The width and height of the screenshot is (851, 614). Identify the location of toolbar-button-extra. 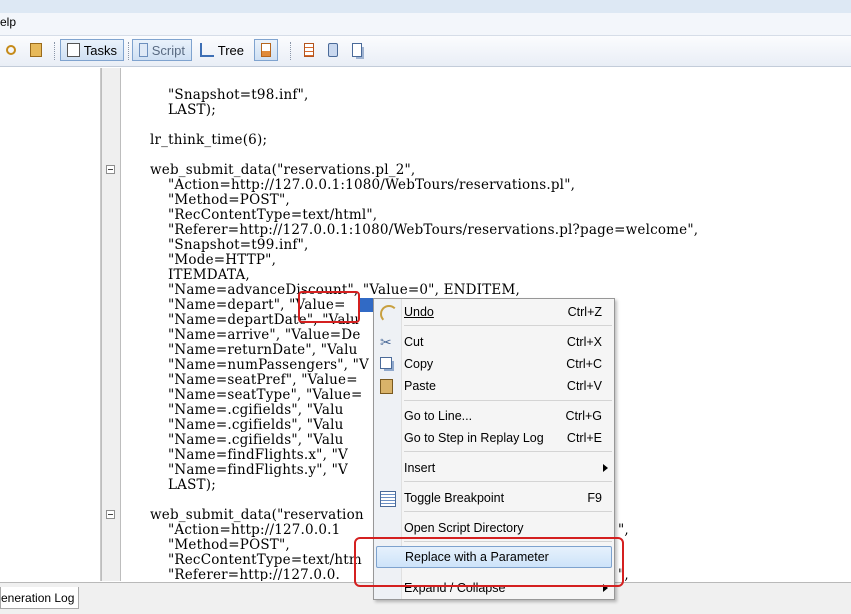
(333, 50).